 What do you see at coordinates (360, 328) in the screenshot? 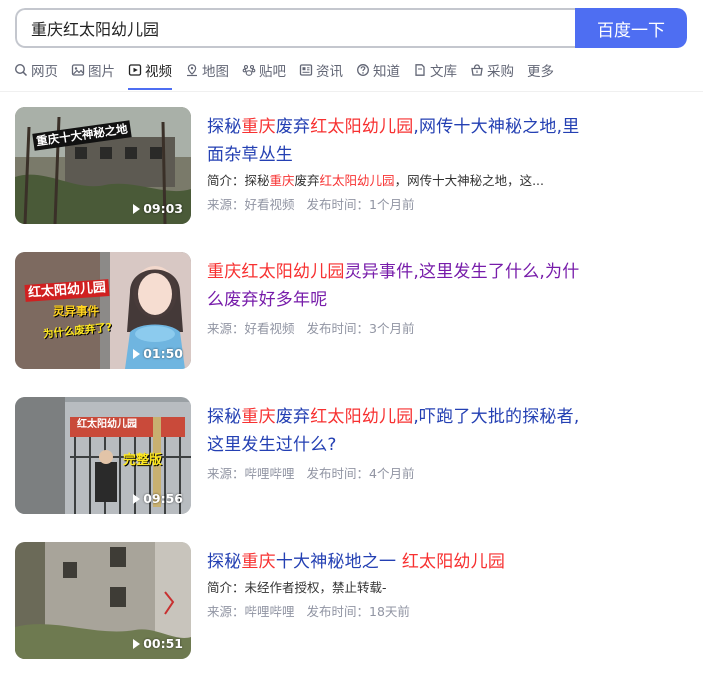
I see `result-time: 发布时间：3个月前` at bounding box center [360, 328].